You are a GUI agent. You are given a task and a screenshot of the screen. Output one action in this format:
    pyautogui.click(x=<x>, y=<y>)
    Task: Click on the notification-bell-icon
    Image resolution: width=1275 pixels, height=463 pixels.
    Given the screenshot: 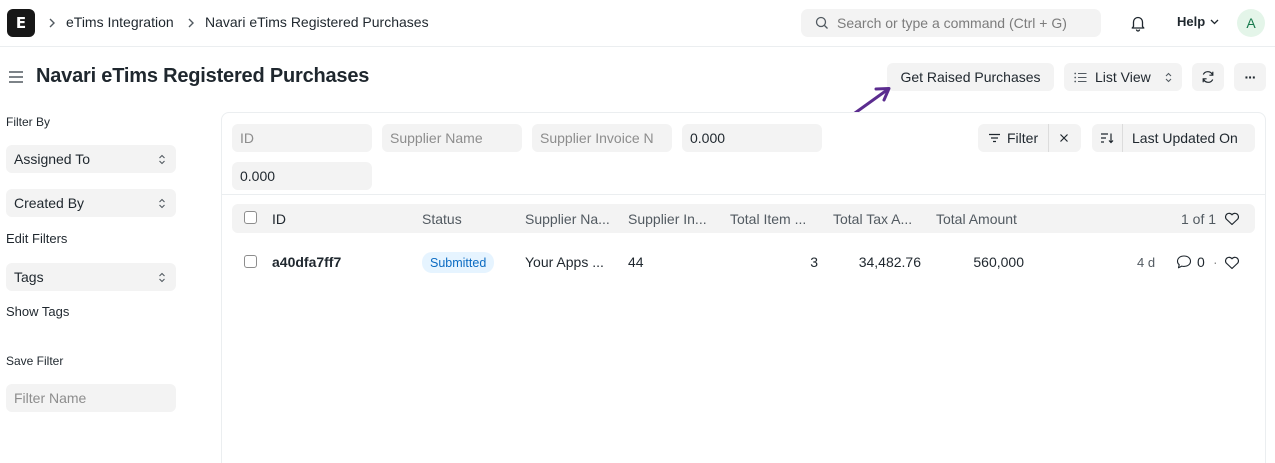 What is the action you would take?
    pyautogui.click(x=1138, y=23)
    